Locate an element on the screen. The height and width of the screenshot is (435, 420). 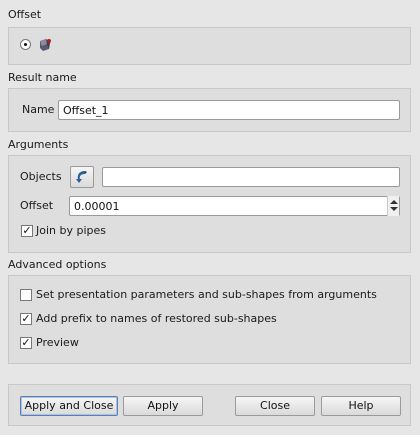
help-button: Help is located at coordinates (361, 406).